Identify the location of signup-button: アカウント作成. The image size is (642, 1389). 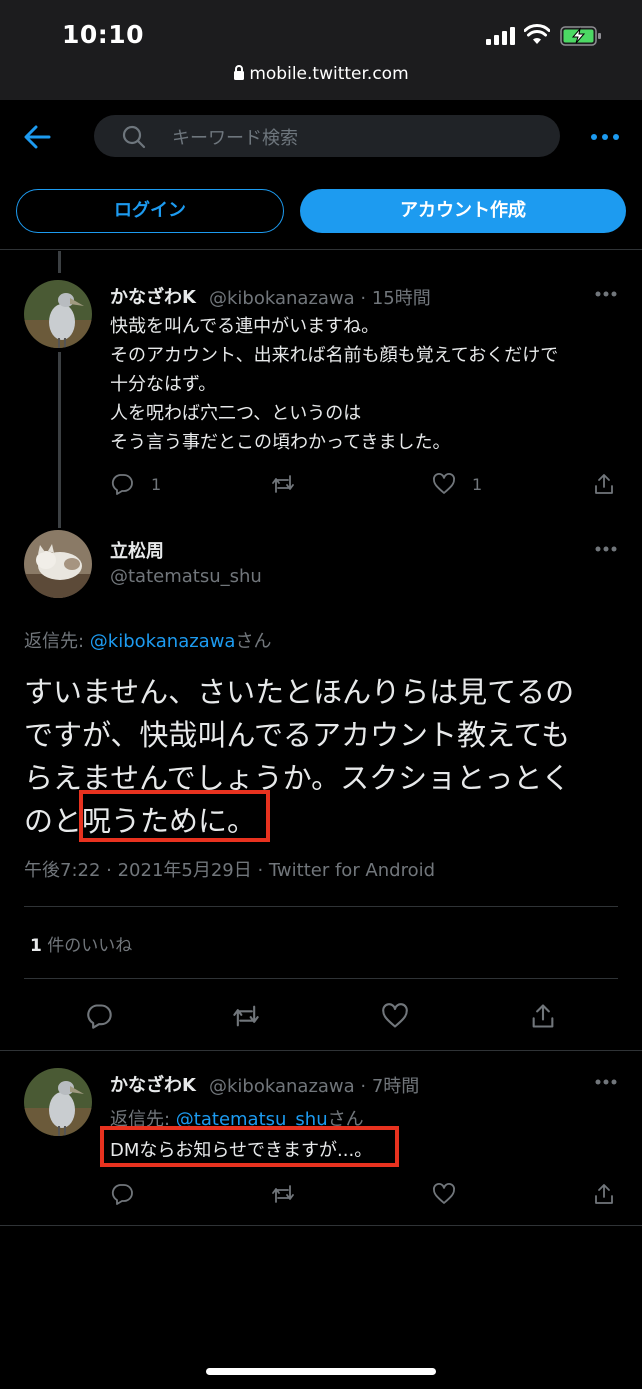
(463, 211).